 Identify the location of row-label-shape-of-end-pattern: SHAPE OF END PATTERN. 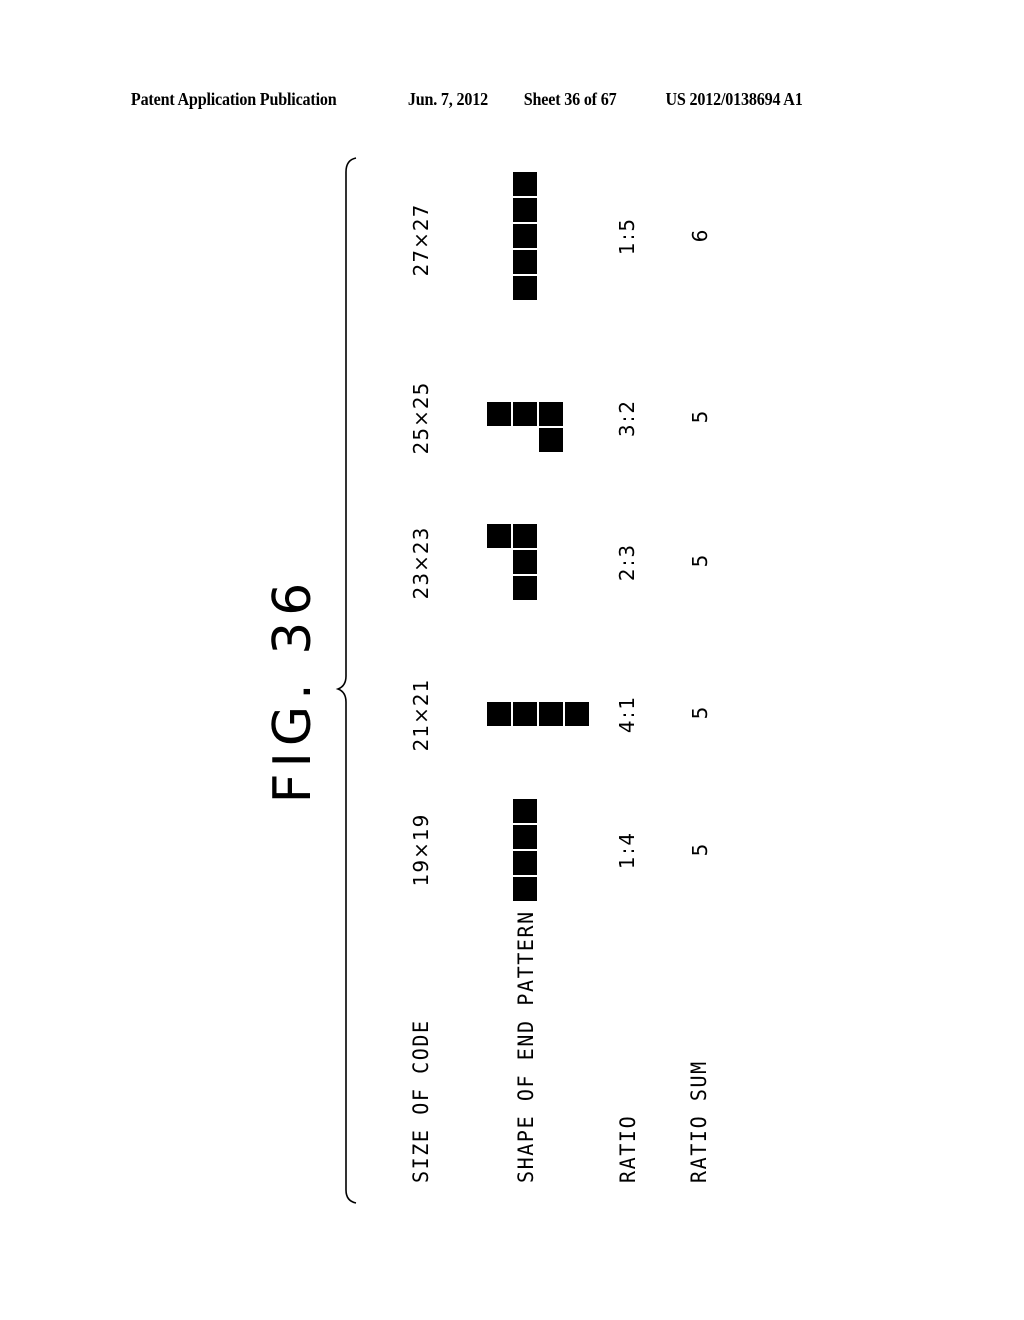
(525, 1046).